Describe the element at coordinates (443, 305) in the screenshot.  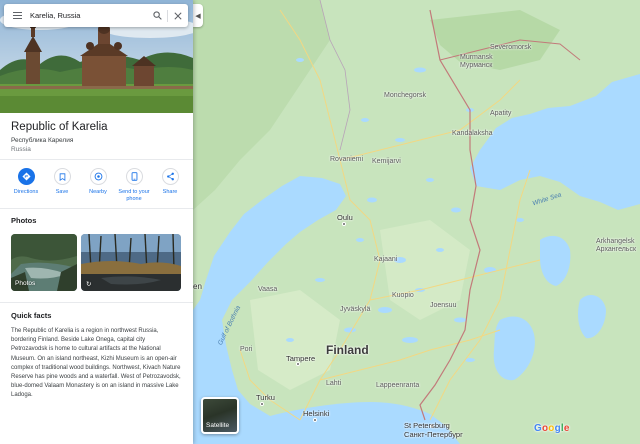
I see `map-label-joensuu: Joensuu` at that location.